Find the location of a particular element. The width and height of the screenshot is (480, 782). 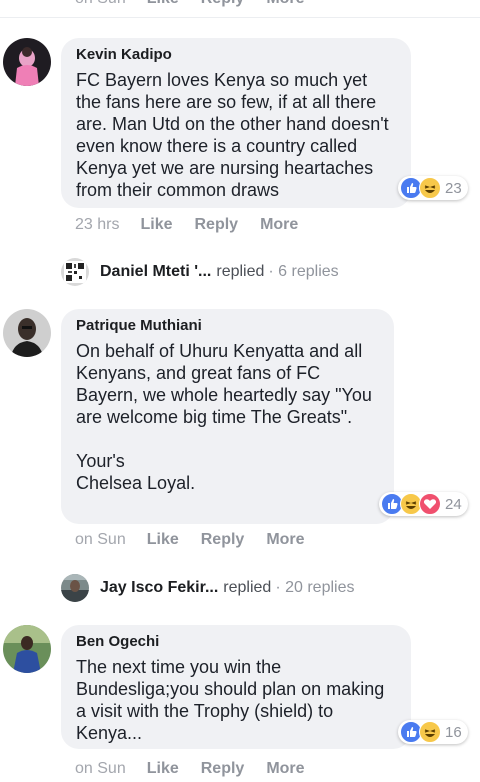

comment-actions-partial: on Sun Like Reply More is located at coordinates (201, 4).